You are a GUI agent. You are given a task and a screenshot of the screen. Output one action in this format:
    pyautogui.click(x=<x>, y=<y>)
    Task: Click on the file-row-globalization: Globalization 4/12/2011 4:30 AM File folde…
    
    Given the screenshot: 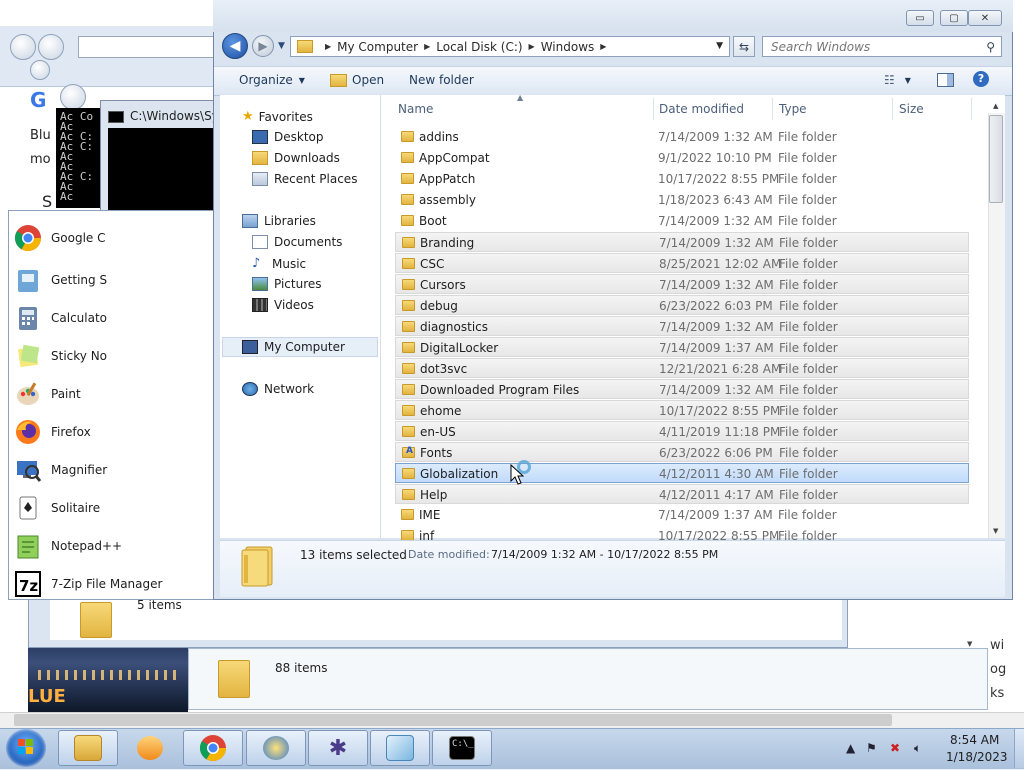 What is the action you would take?
    pyautogui.click(x=682, y=473)
    